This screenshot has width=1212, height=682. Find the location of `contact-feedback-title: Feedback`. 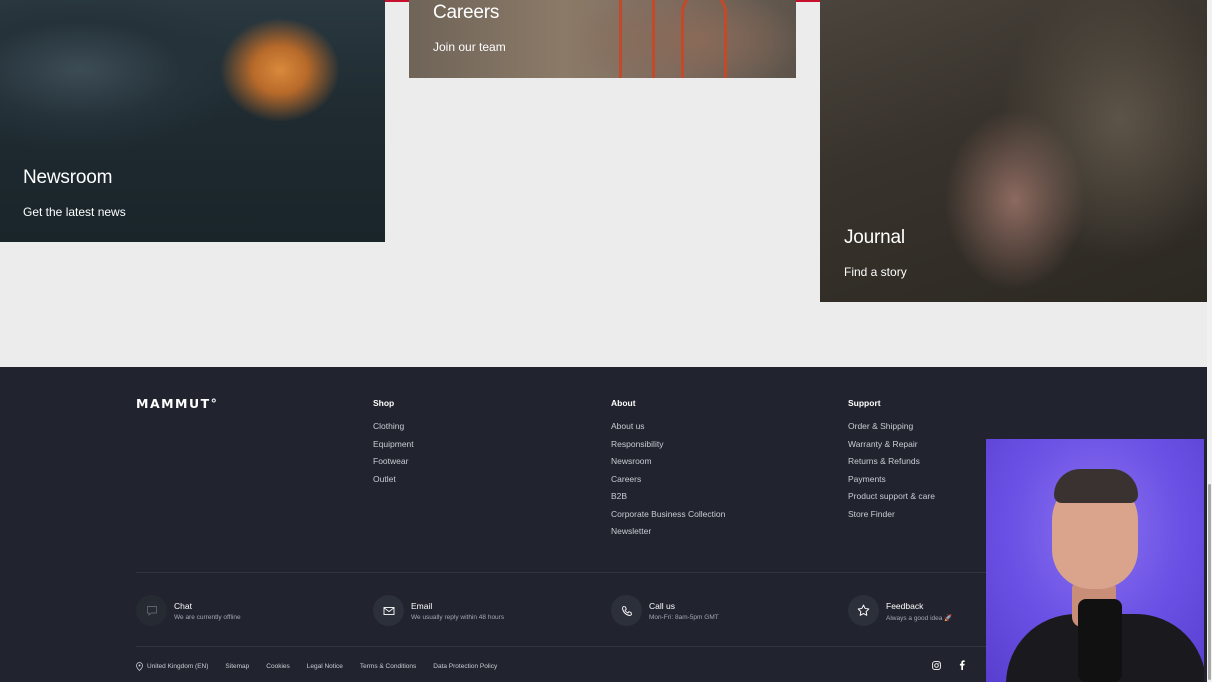

contact-feedback-title: Feedback is located at coordinates (905, 606).